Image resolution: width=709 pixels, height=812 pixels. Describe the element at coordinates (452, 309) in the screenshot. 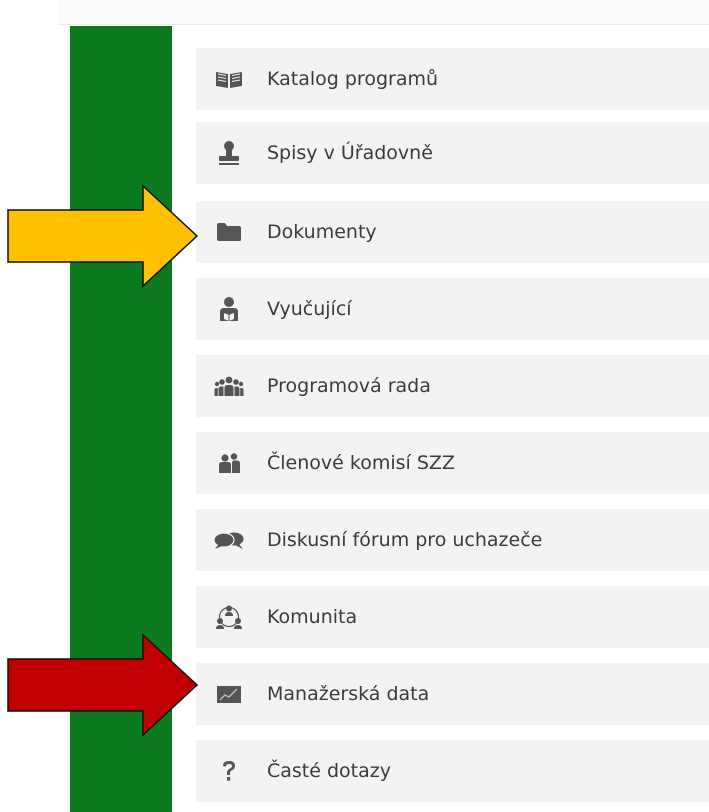

I see `menu-item-vyucujici: Vyučující` at that location.